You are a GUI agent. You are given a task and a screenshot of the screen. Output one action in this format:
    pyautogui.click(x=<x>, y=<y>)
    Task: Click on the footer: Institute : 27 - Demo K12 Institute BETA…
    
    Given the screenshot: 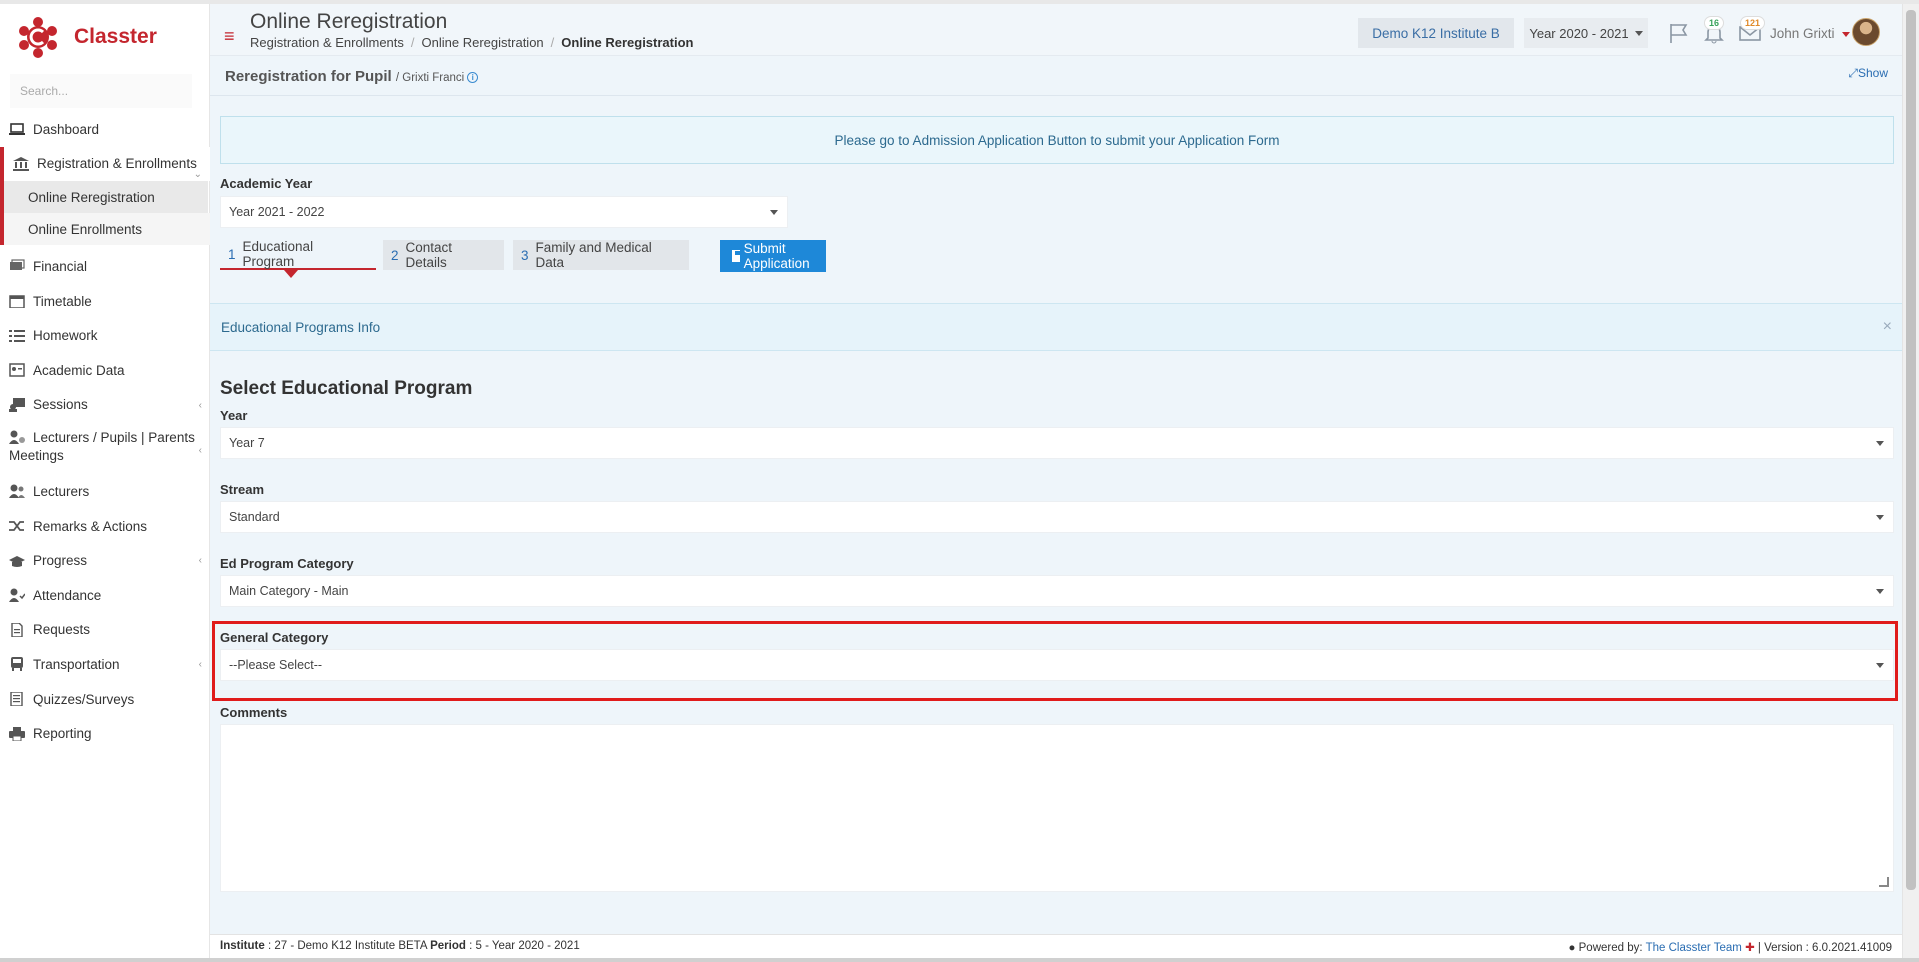 What is the action you would take?
    pyautogui.click(x=1056, y=946)
    